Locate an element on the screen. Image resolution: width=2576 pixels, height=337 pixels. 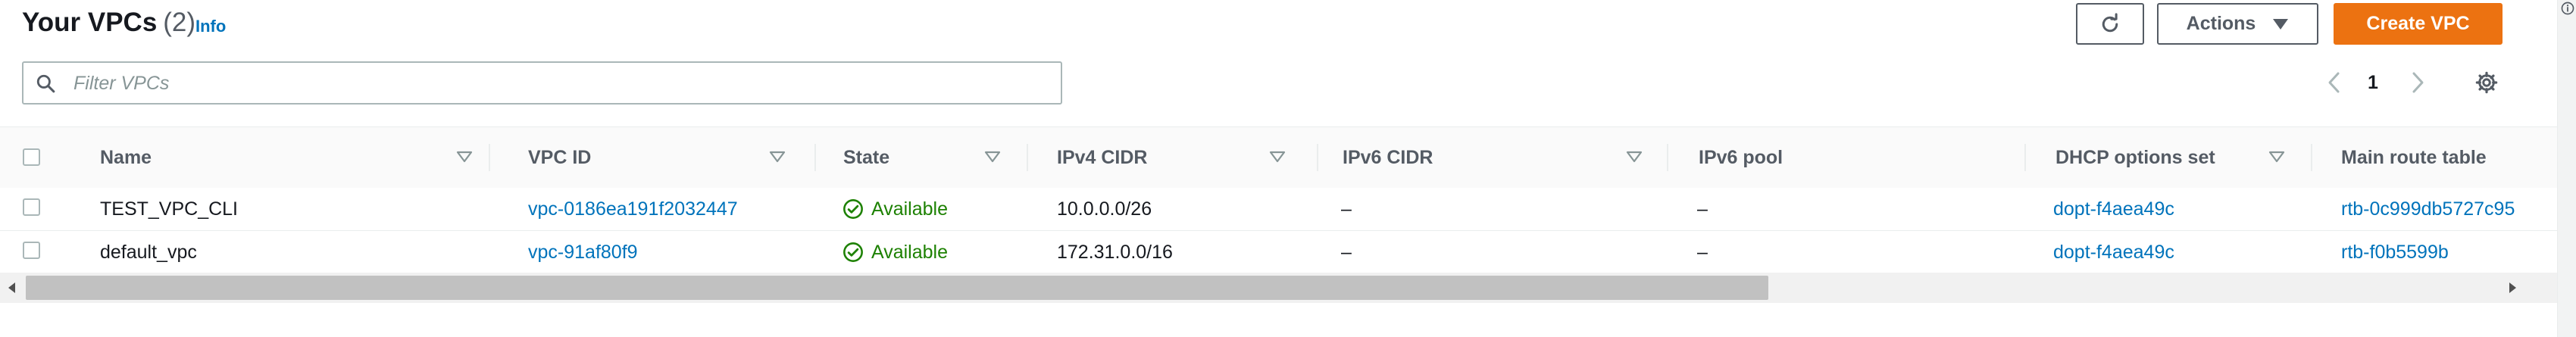
vpc-count: (2) is located at coordinates (179, 22).